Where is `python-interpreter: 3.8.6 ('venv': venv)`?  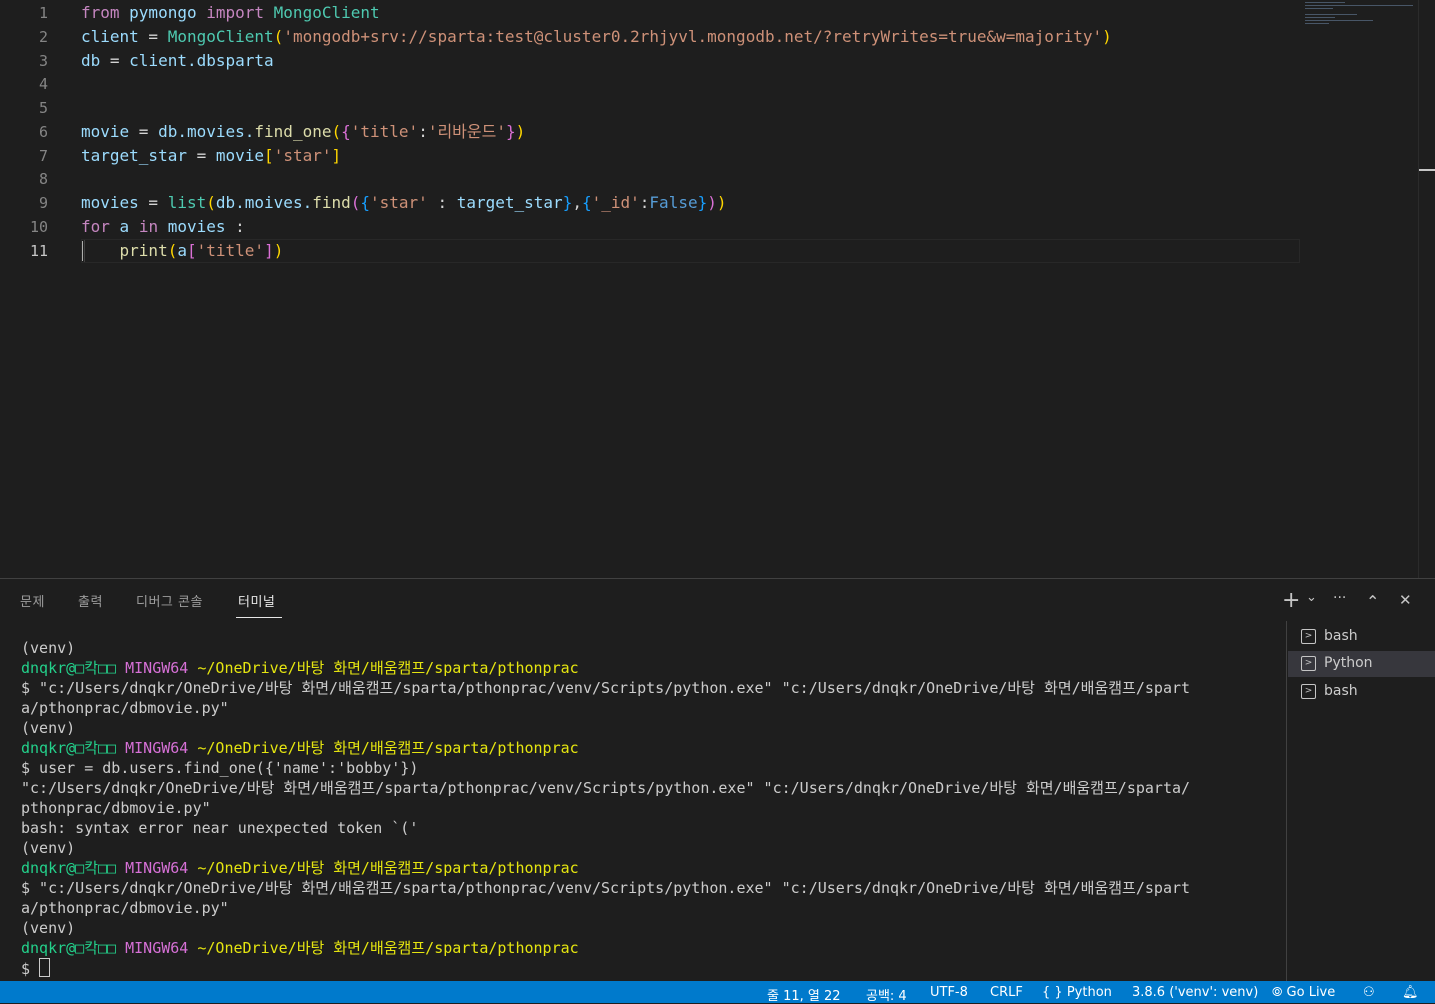 python-interpreter: 3.8.6 ('venv': venv) is located at coordinates (1195, 992).